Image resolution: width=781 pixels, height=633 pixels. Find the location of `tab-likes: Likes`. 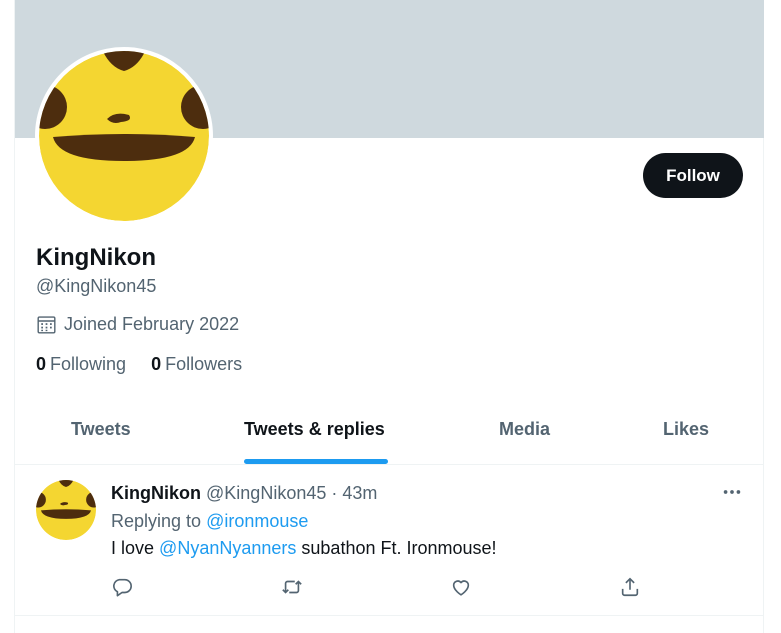

tab-likes: Likes is located at coordinates (686, 429).